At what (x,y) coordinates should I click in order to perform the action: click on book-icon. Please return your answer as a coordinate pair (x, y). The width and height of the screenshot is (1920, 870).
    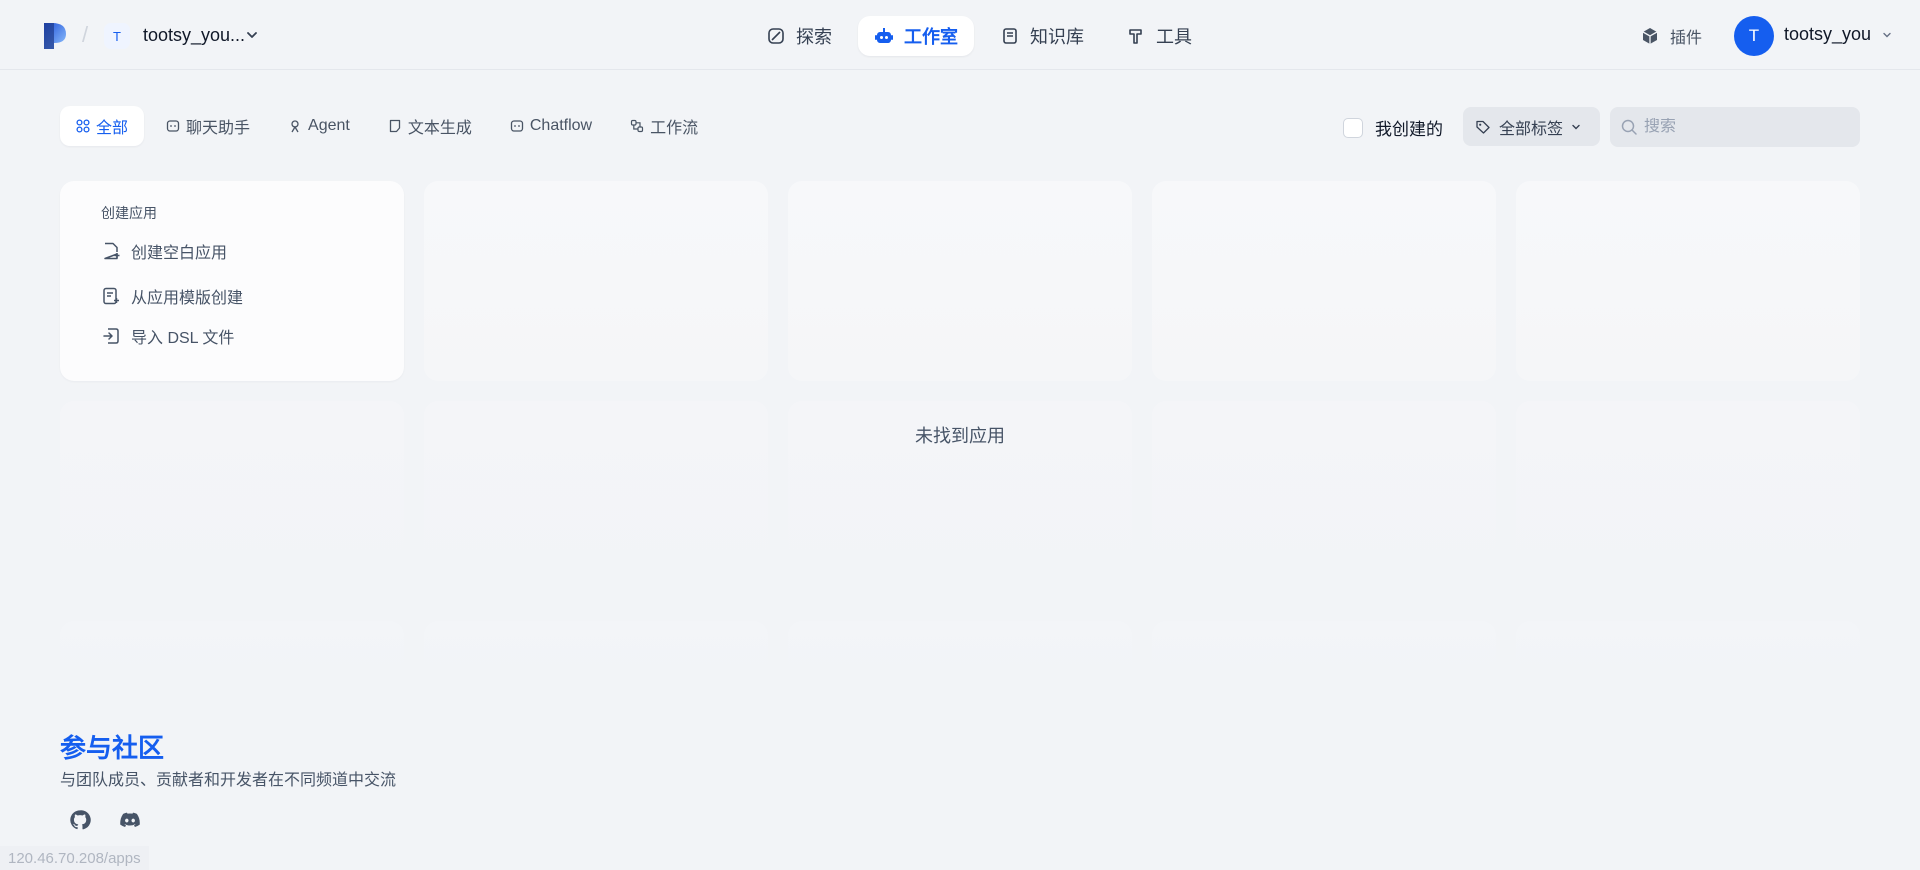
    Looking at the image, I should click on (1010, 36).